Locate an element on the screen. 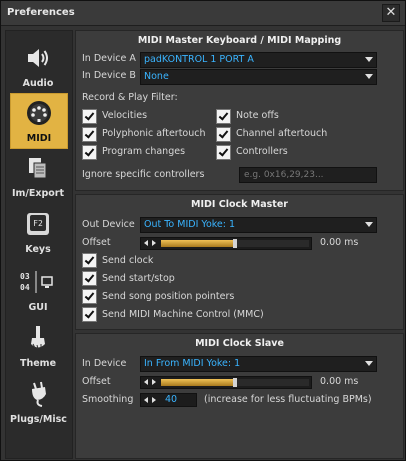  controllers-label: Controllers is located at coordinates (262, 151).